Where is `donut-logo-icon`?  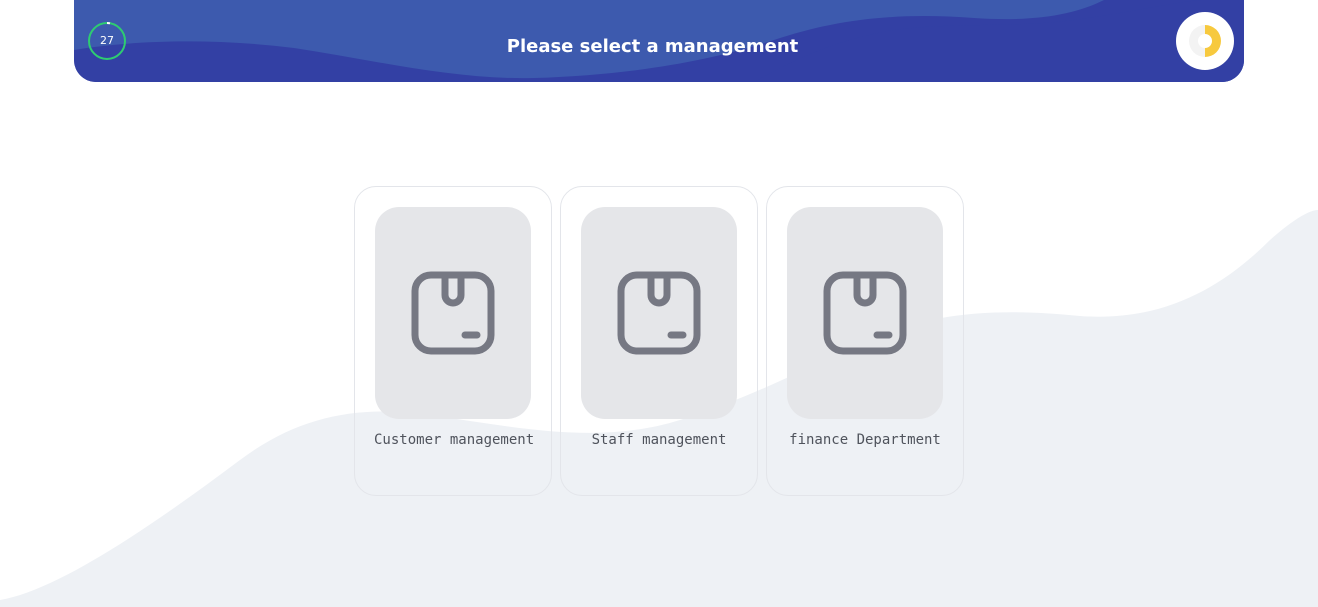
donut-logo-icon is located at coordinates (1205, 41).